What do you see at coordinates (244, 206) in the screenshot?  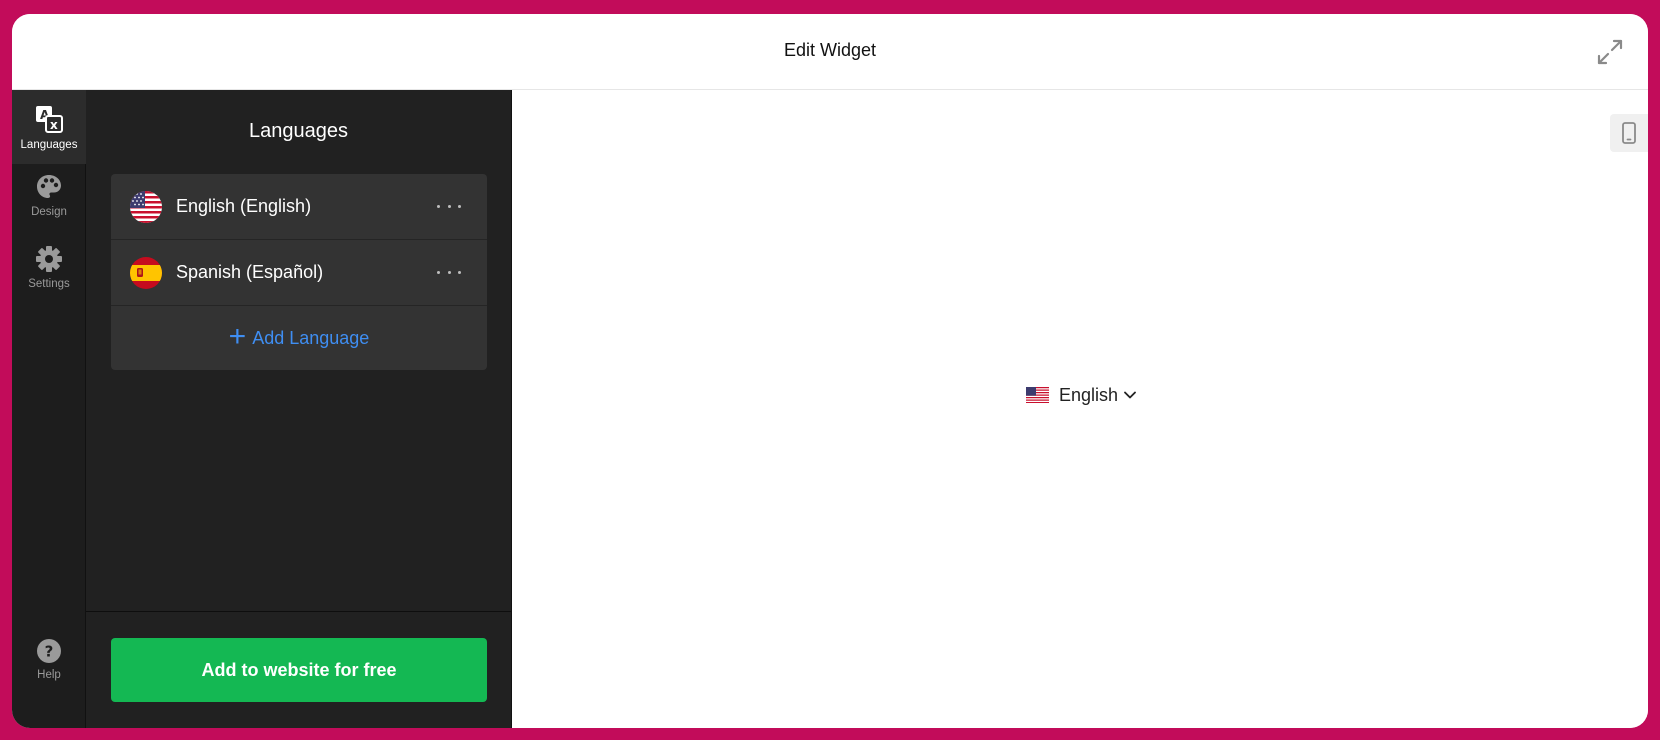 I see `language-label: English (English)` at bounding box center [244, 206].